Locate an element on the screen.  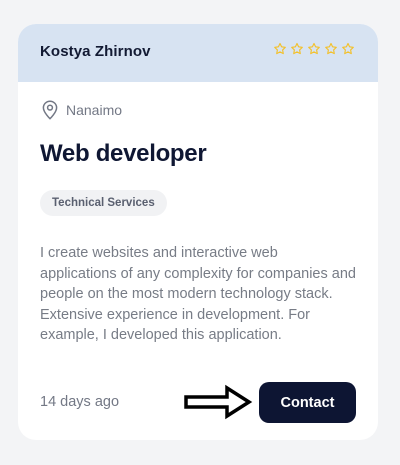
location-pin-icon is located at coordinates (50, 110).